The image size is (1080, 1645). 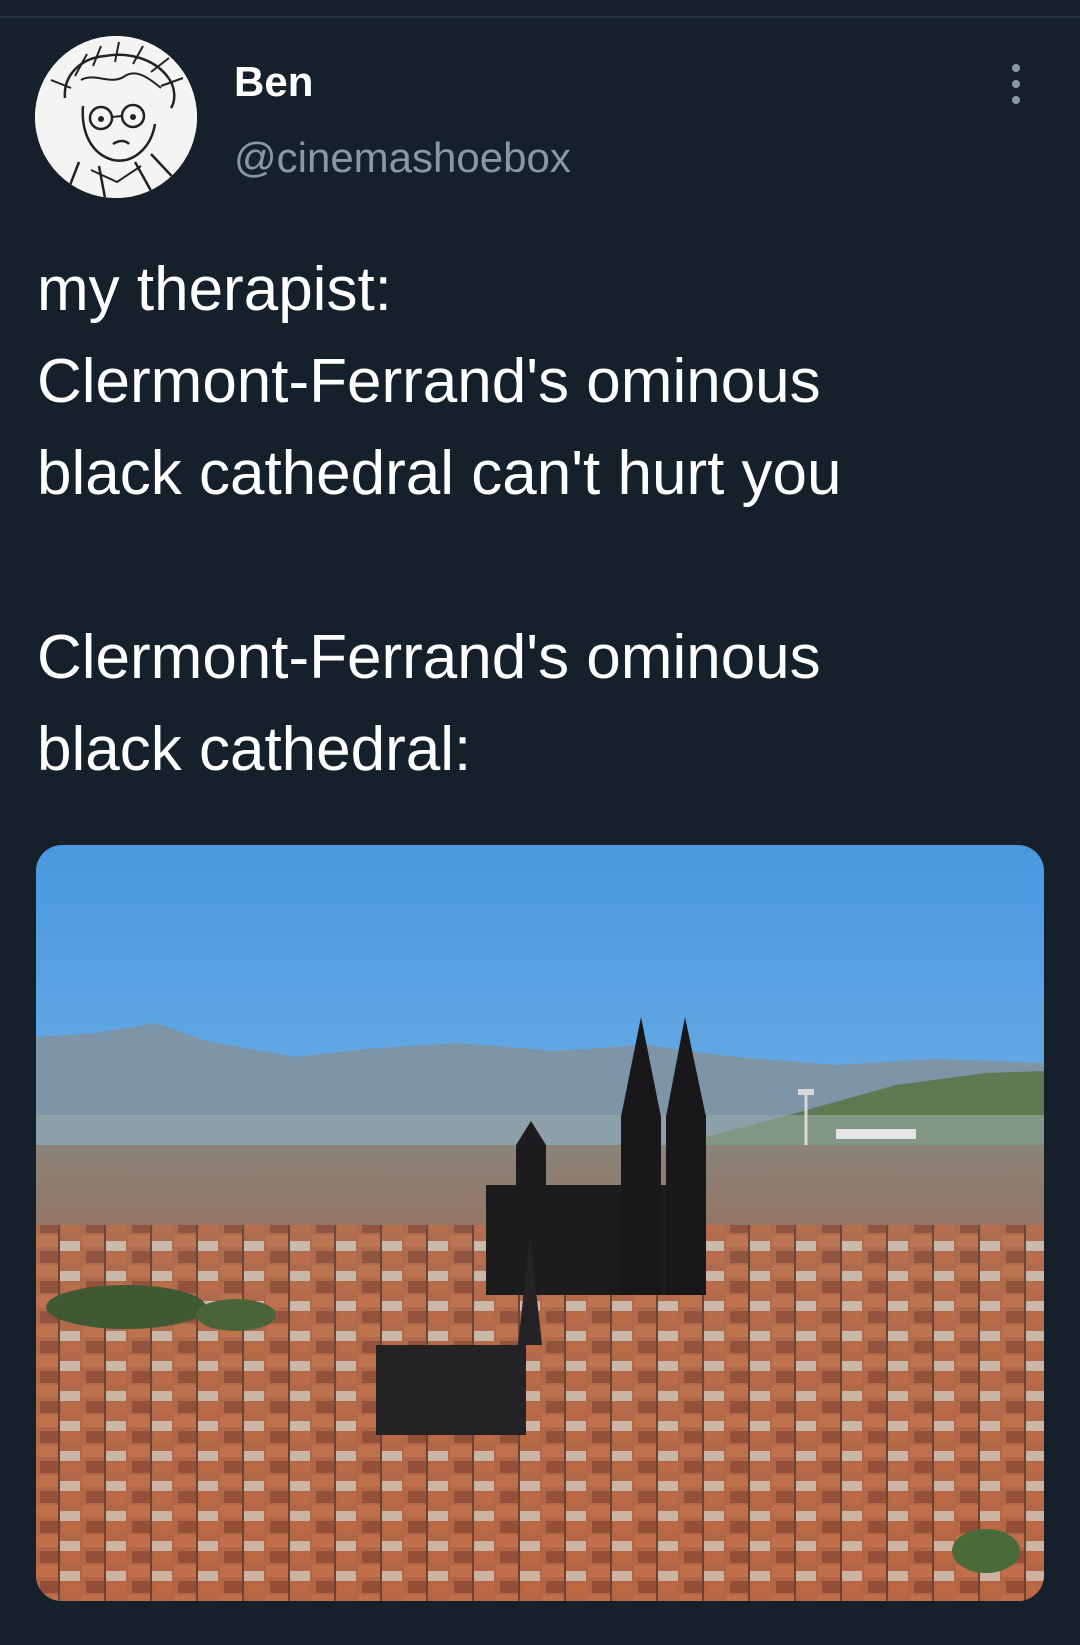 I want to click on more-options-button, so click(x=1016, y=84).